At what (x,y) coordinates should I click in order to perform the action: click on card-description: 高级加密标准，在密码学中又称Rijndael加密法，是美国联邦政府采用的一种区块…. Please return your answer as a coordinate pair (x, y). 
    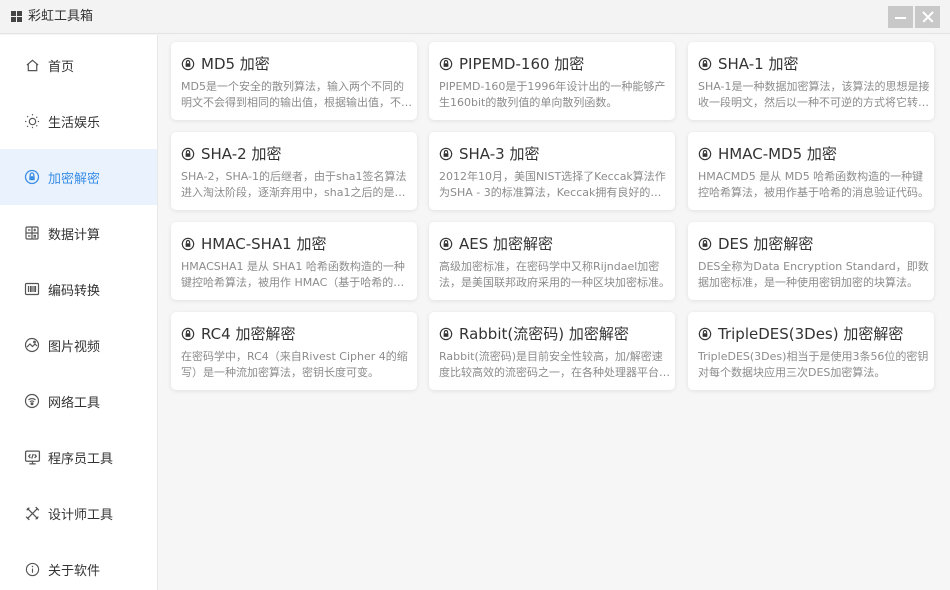
    Looking at the image, I should click on (554, 274).